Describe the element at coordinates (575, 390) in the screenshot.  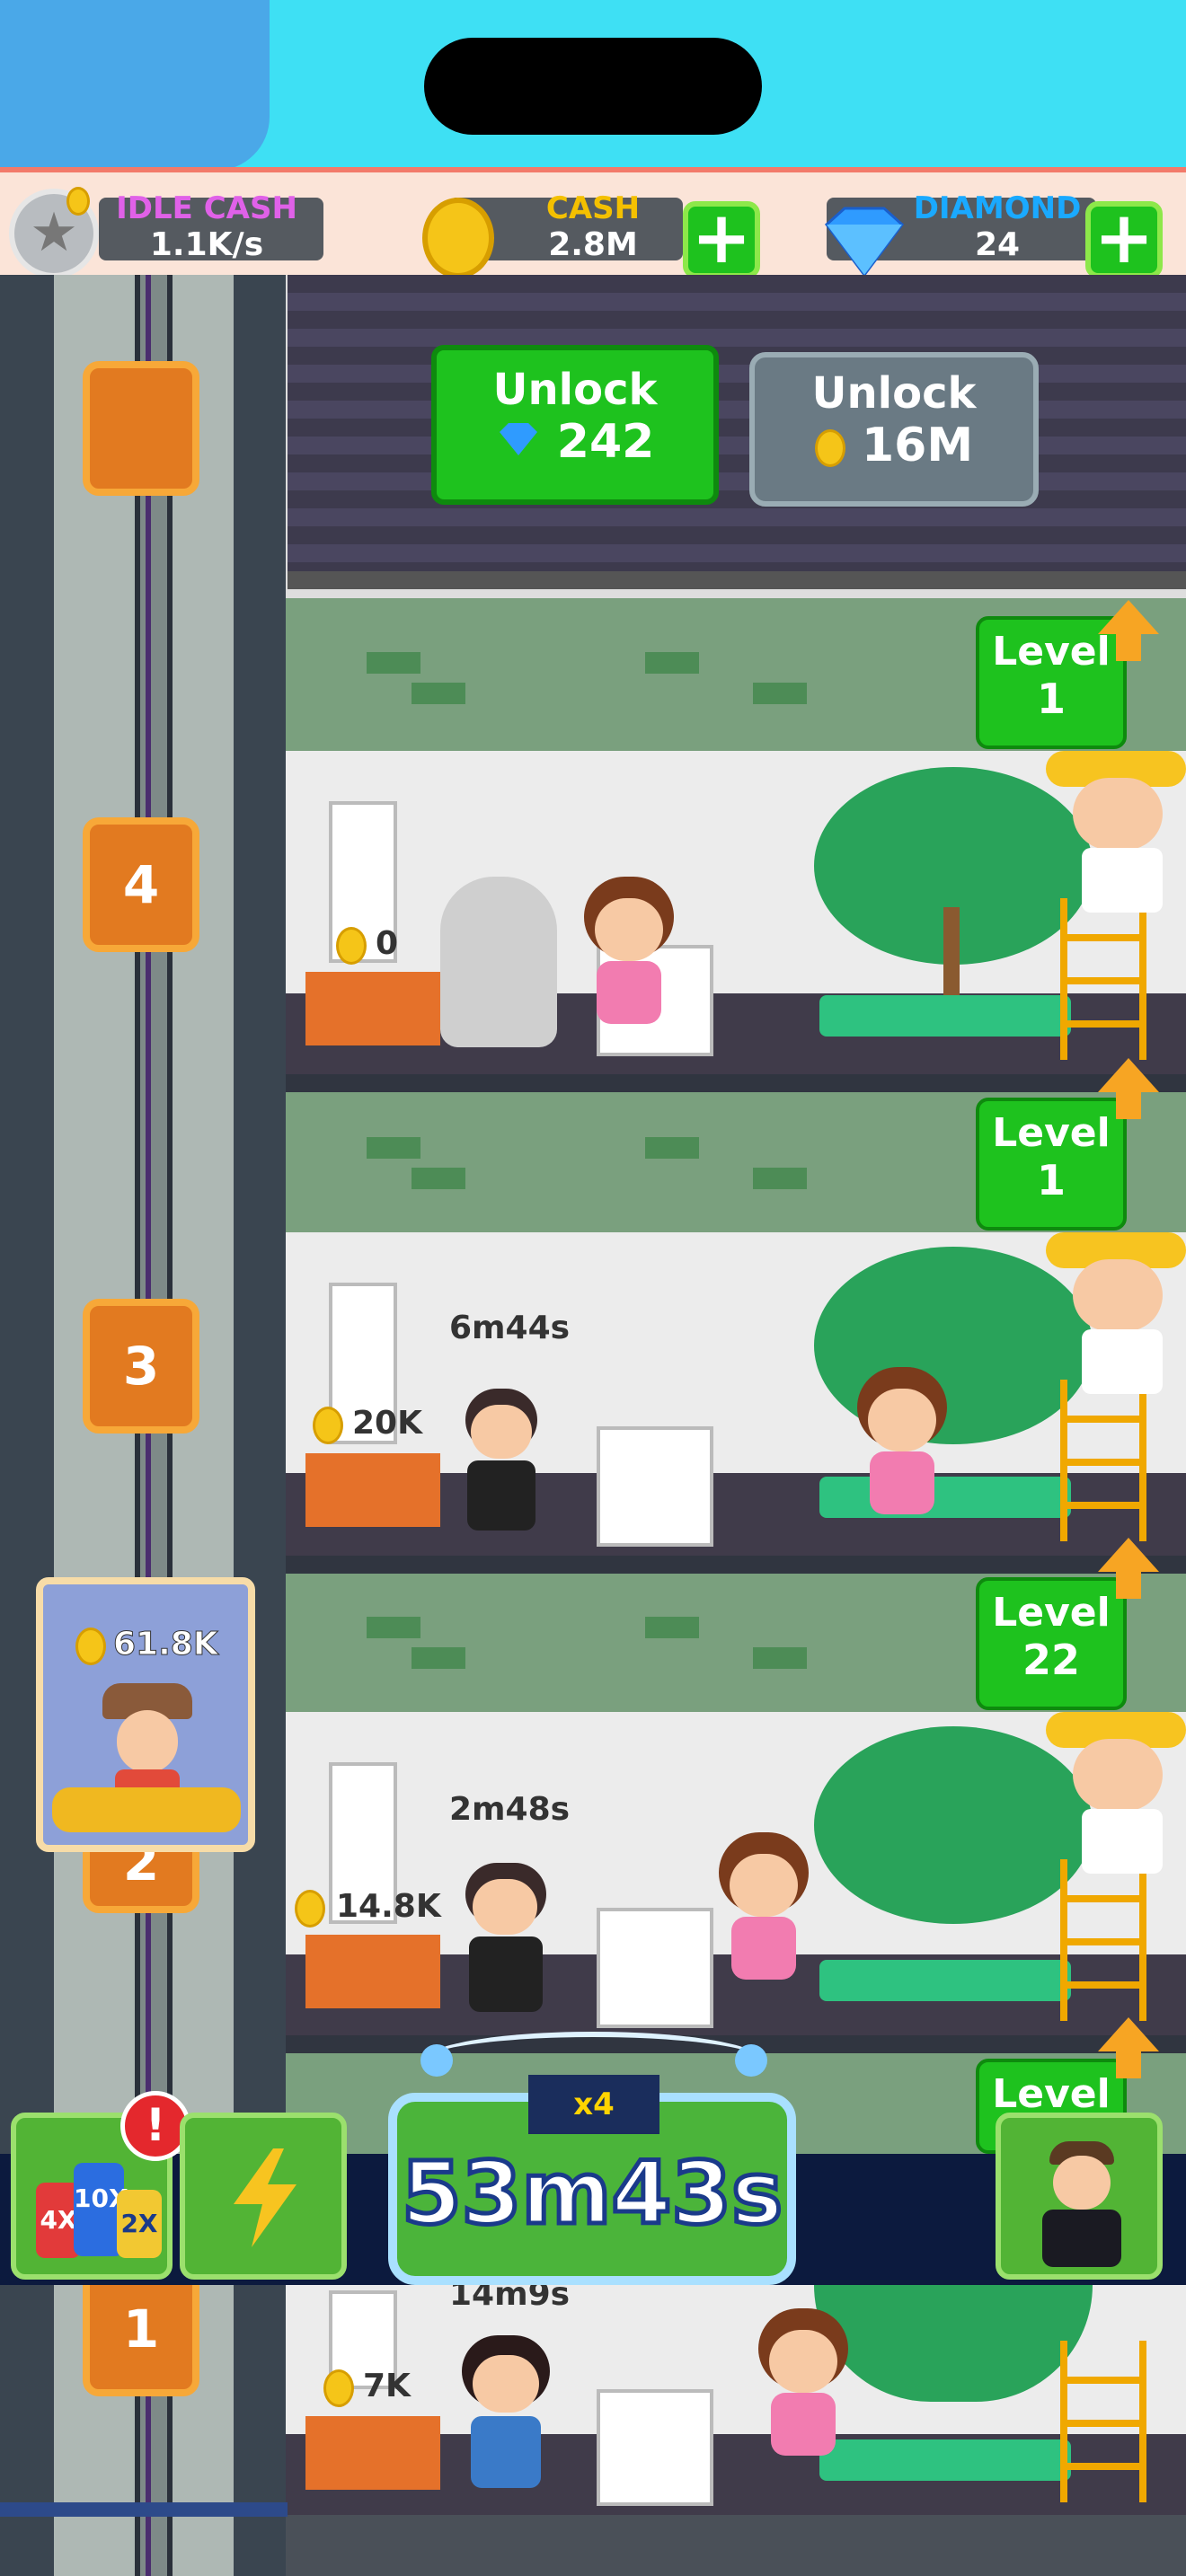
I see `unlock-diamond-title: Unlock` at that location.